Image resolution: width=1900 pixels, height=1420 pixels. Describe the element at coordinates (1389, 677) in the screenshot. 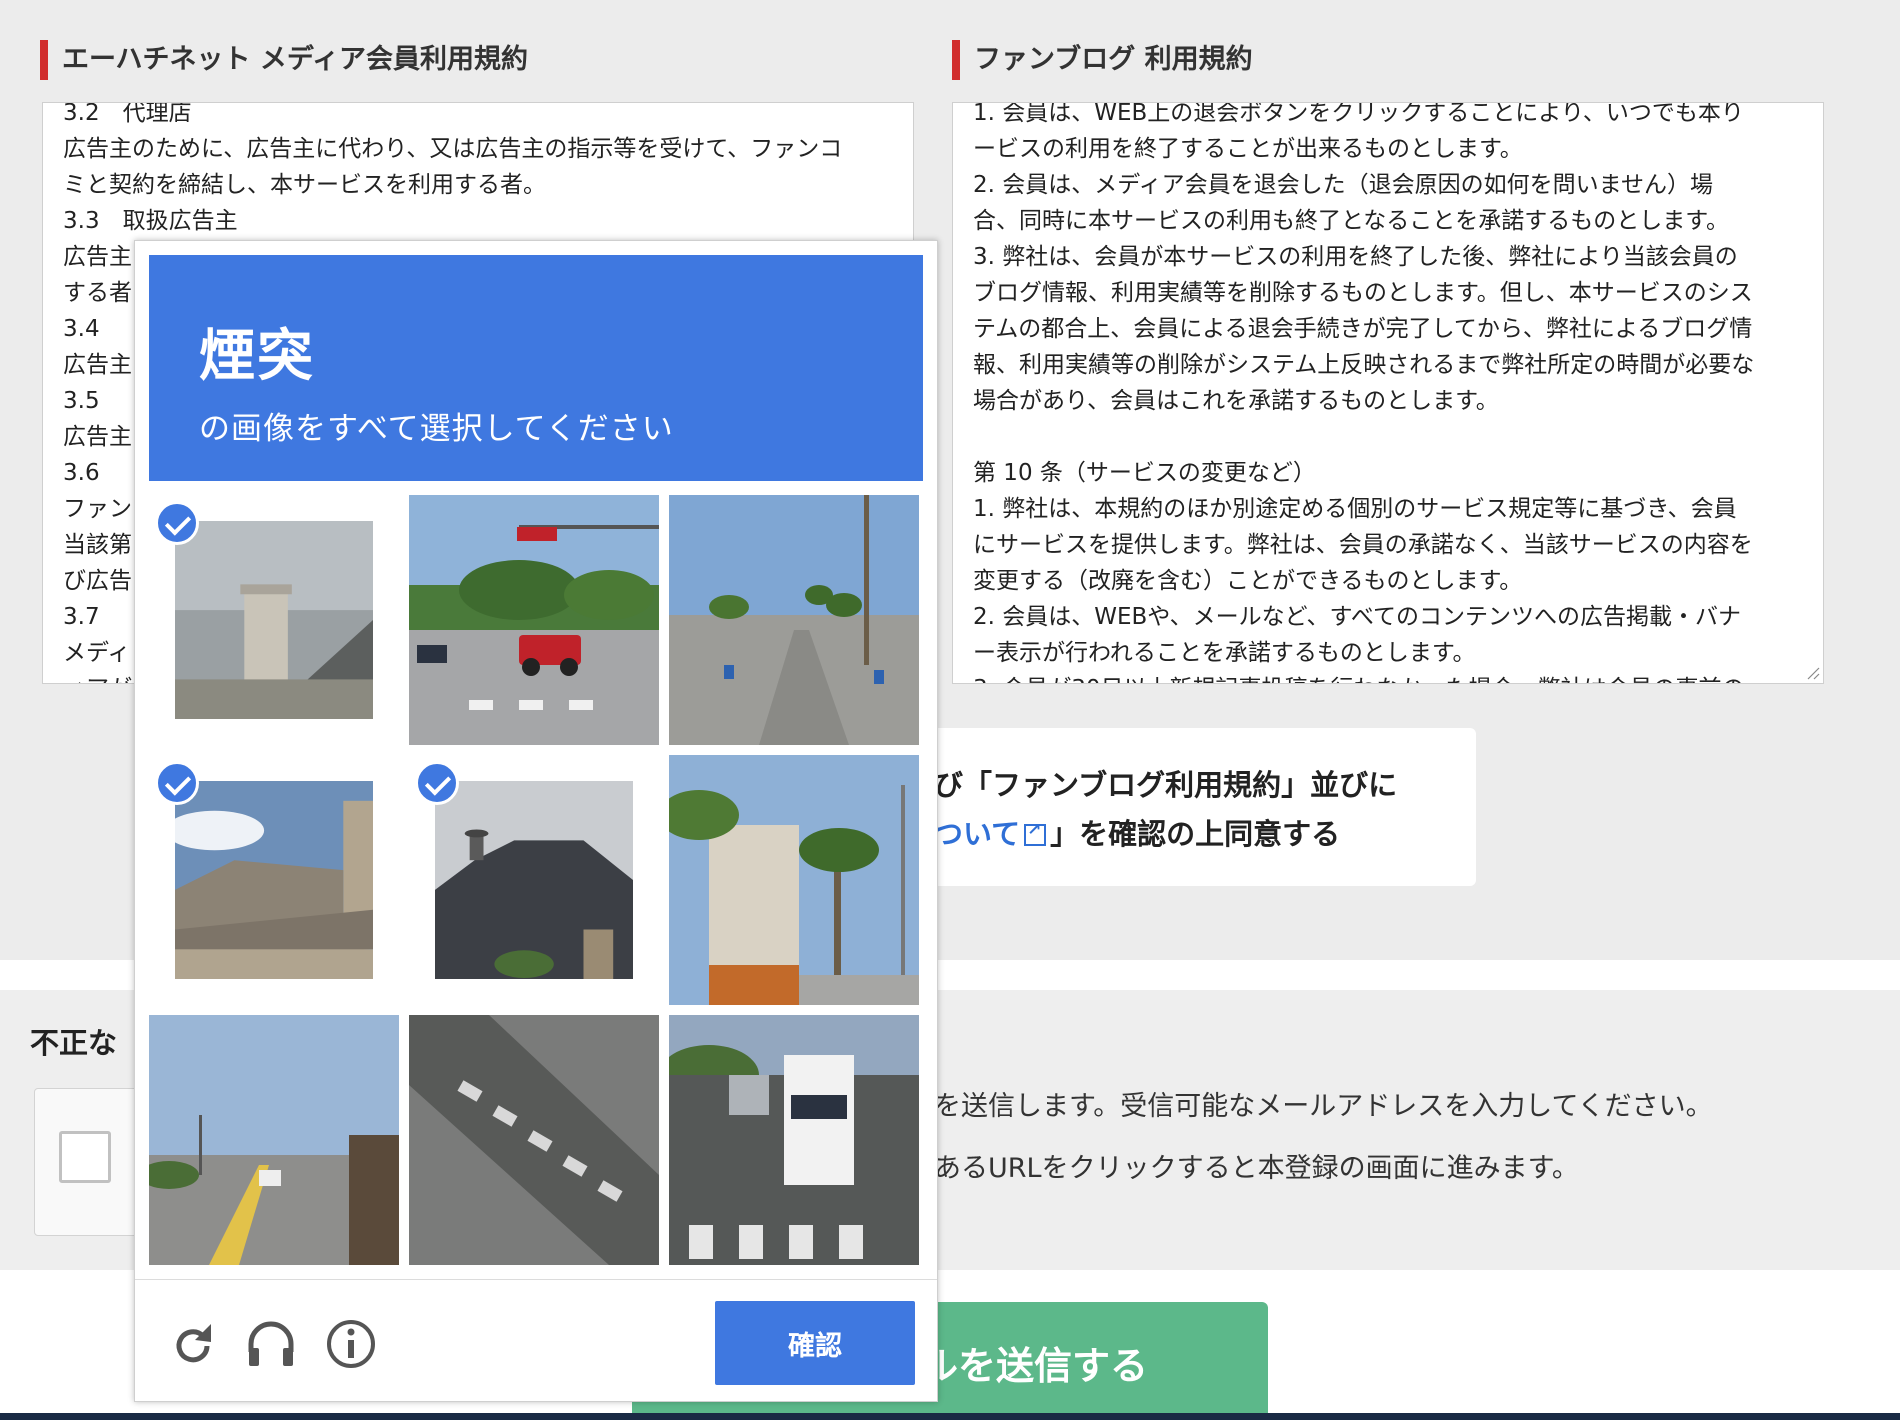

I see `terms-line: 3. 会員が30日以上新規記事投稿を行わなかった場合、弊社は会員の事前の` at that location.